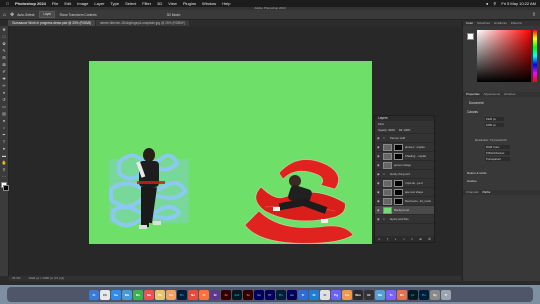 The width and height of the screenshot is (540, 304). What do you see at coordinates (534, 15) in the screenshot?
I see `share-icon: ⇧` at bounding box center [534, 15].